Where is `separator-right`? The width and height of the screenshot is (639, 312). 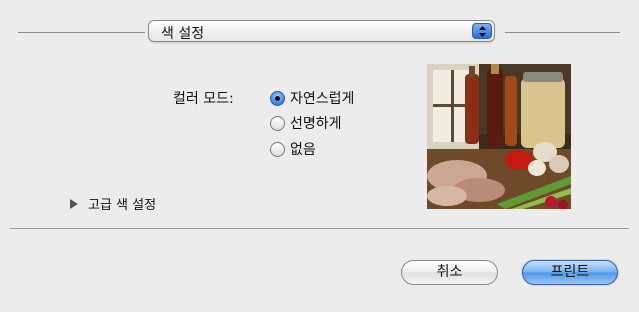 separator-right is located at coordinates (562, 32).